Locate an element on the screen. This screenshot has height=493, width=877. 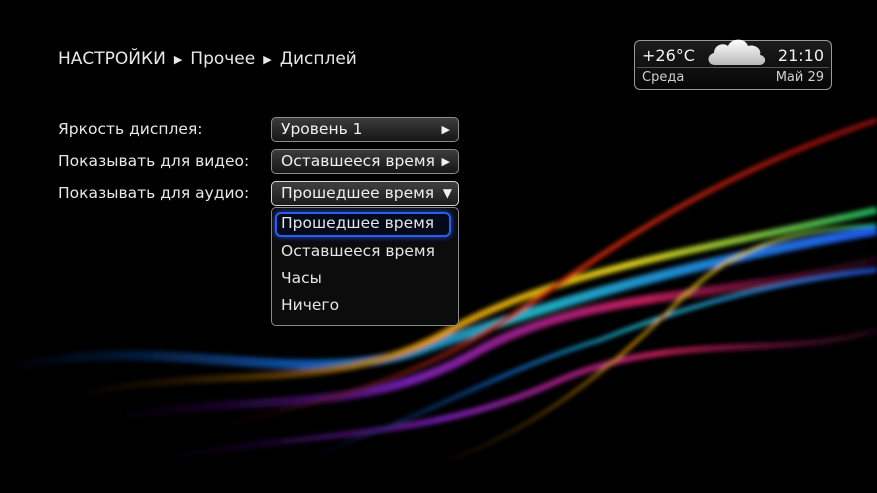
show-for-video-select: Оставшееся время ▶ is located at coordinates (365, 161).